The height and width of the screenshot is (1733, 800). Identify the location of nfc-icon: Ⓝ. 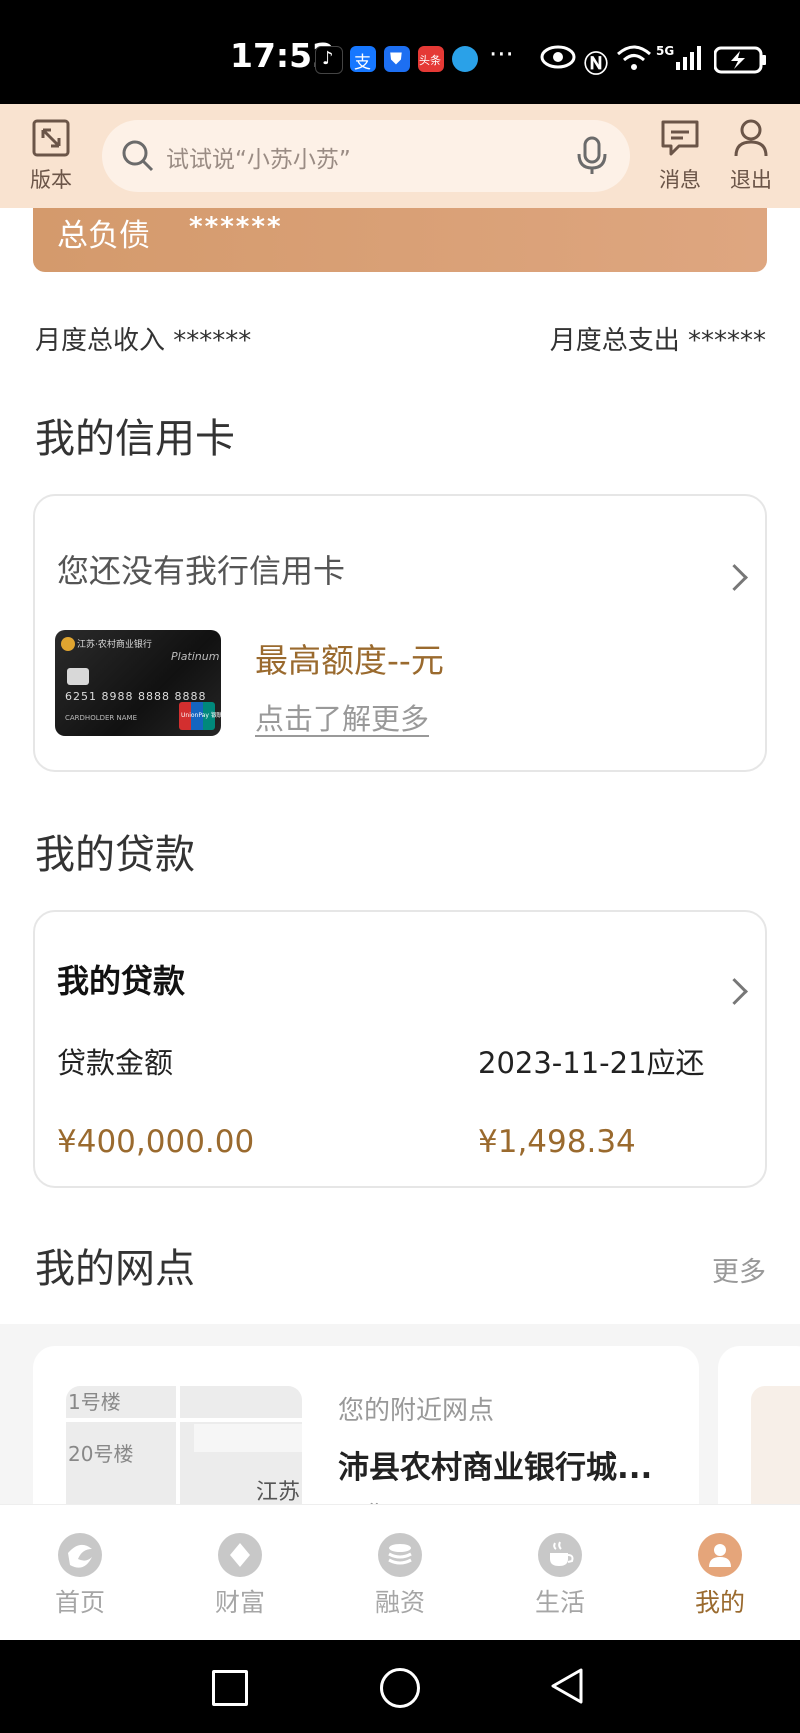
(596, 64).